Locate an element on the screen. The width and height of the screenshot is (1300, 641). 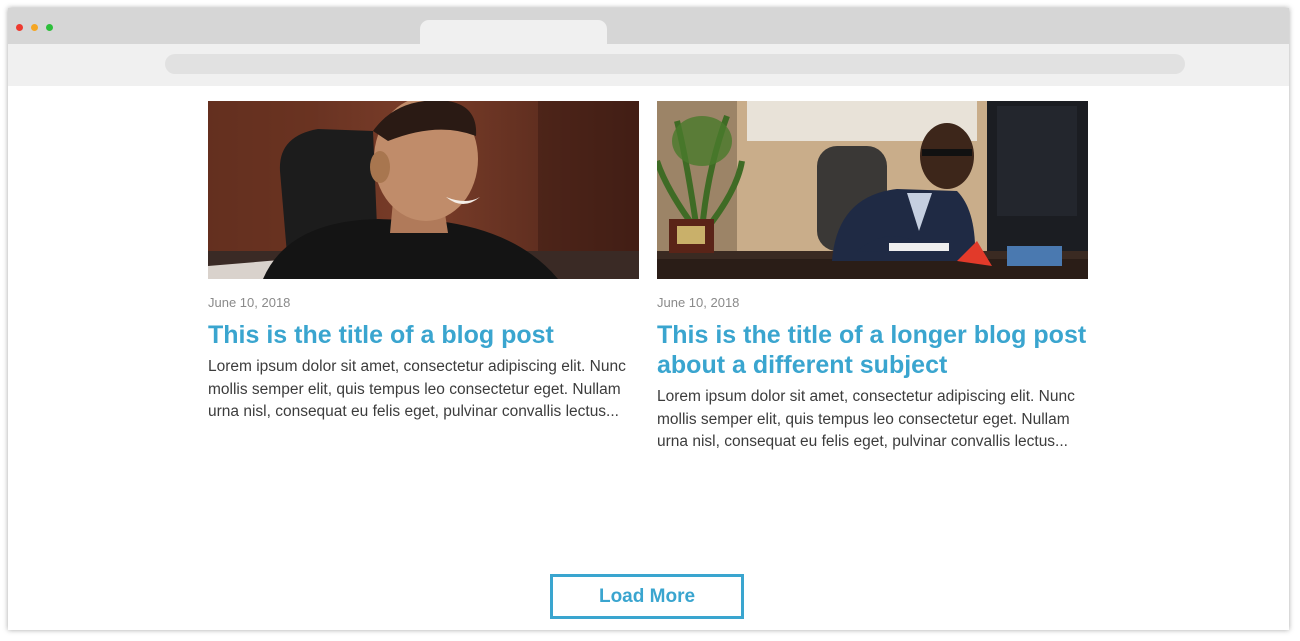
post-image-man-on-phone is located at coordinates (872, 190).